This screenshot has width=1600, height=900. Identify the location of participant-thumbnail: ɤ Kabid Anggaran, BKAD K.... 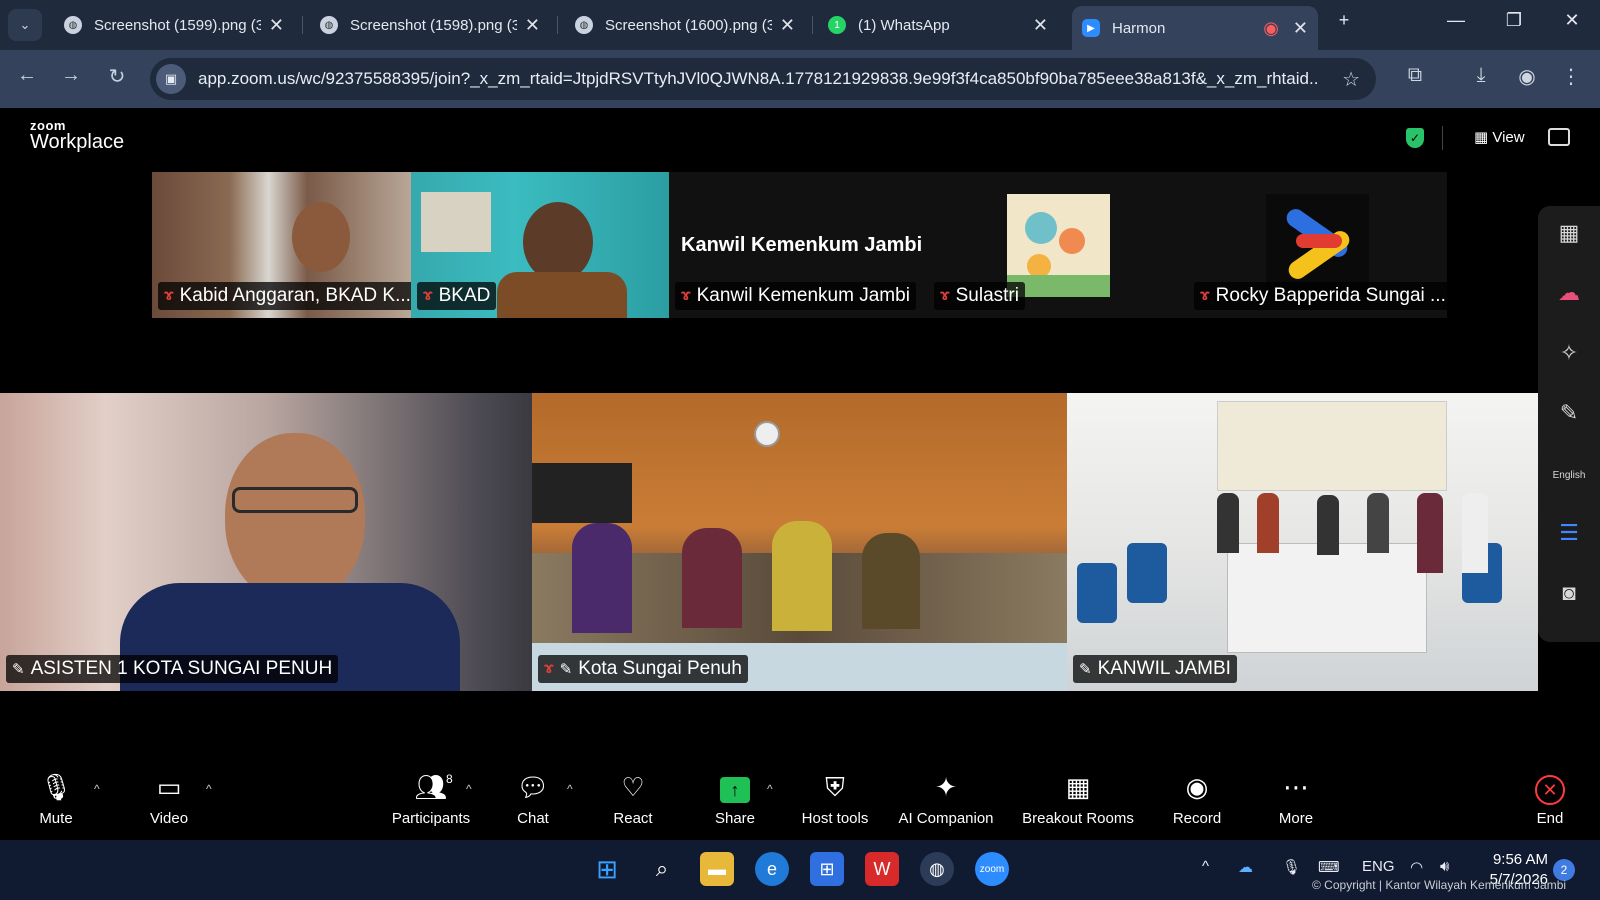
(281, 245).